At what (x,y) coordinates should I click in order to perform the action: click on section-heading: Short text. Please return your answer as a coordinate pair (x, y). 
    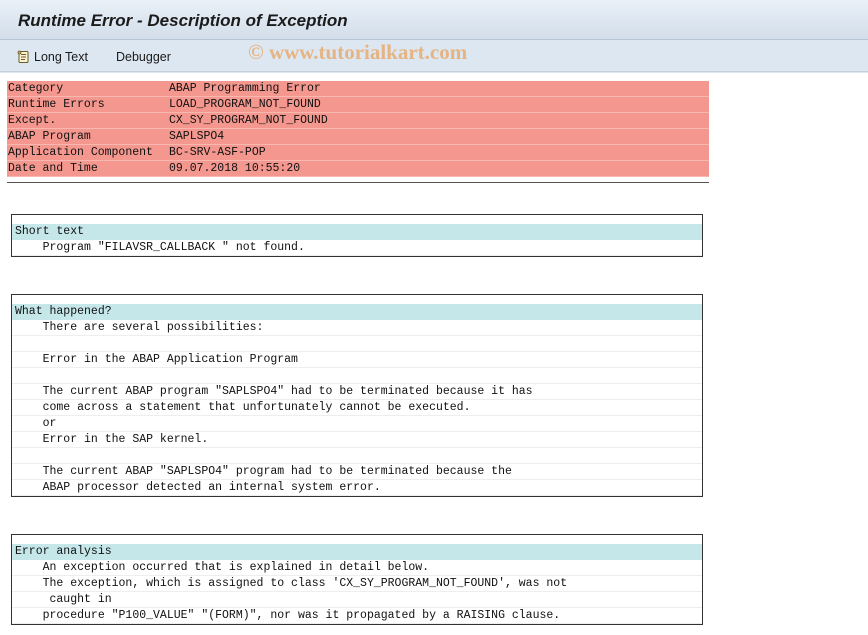
    Looking at the image, I should click on (357, 232).